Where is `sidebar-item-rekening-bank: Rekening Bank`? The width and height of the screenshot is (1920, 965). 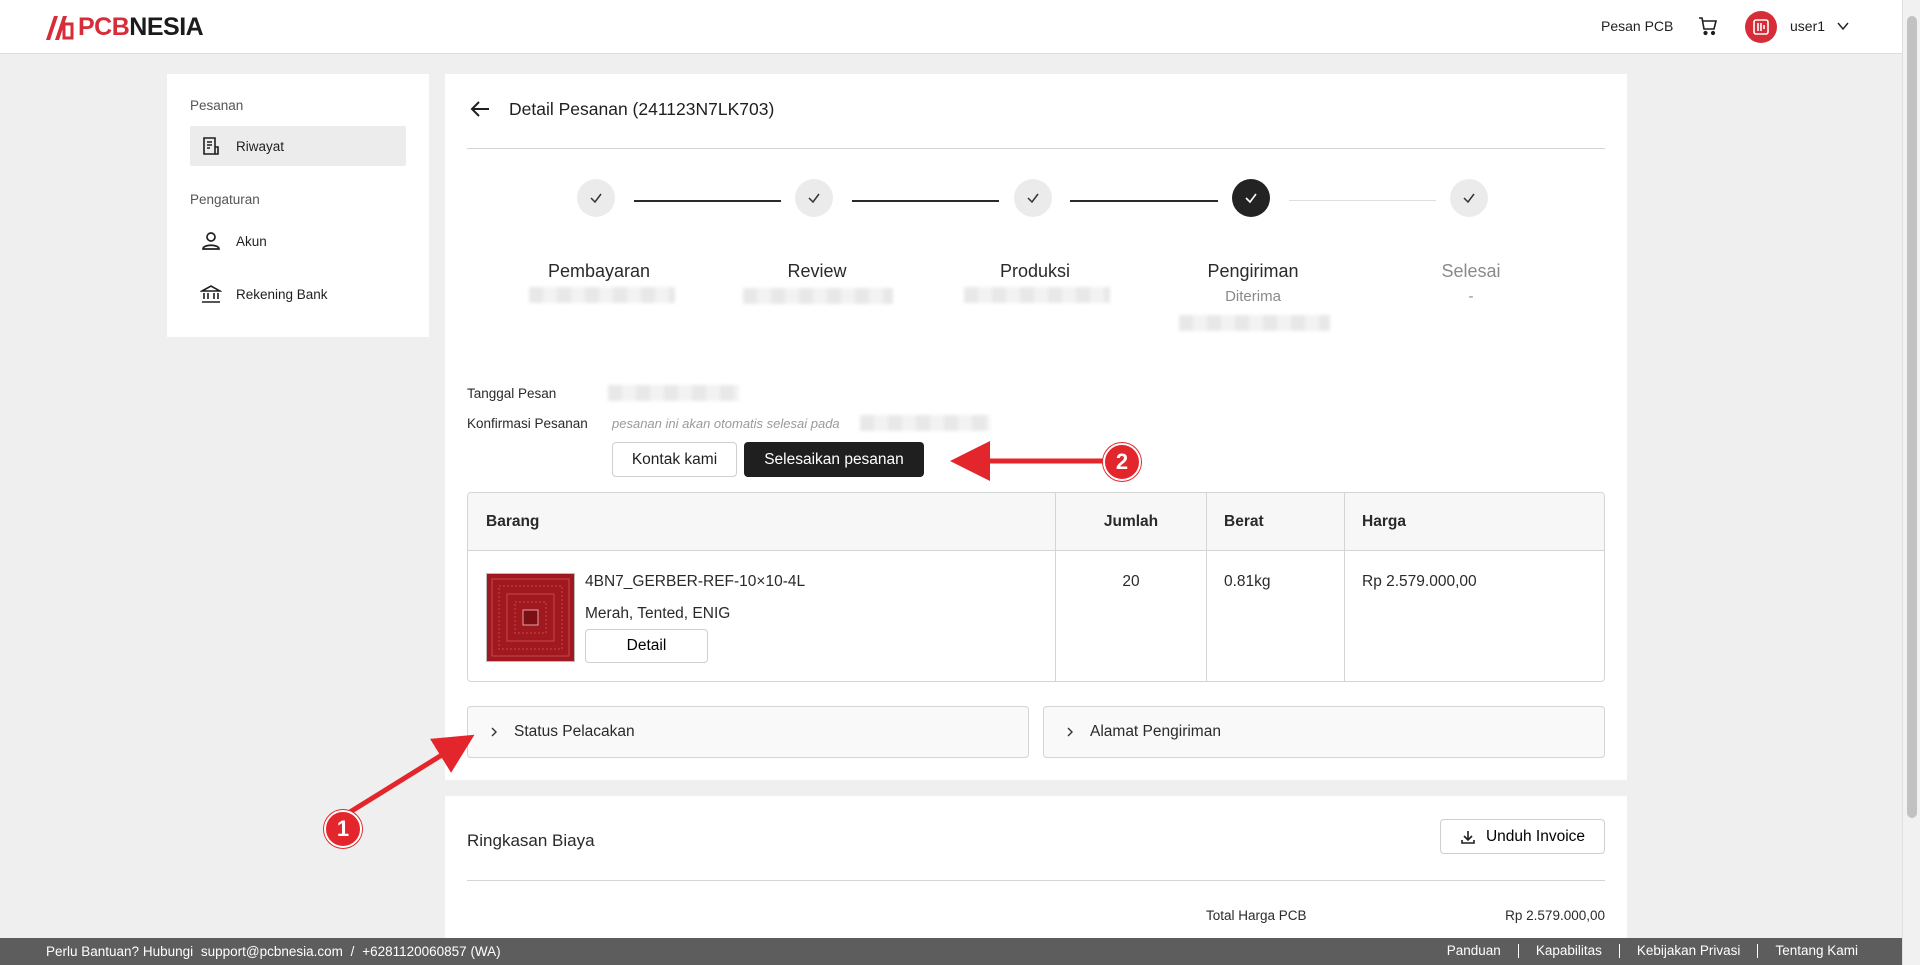
sidebar-item-rekening-bank: Rekening Bank is located at coordinates (298, 294).